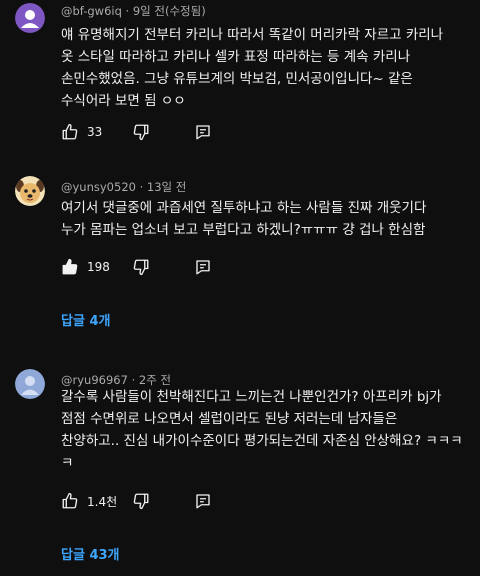  I want to click on view-replies-button: 답글 4개, so click(85, 319).